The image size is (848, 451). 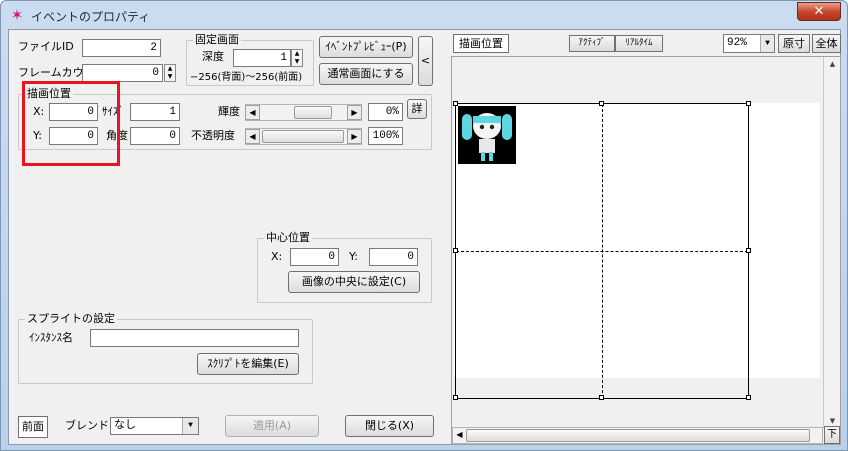 What do you see at coordinates (832, 64) in the screenshot?
I see `arrow-up-icon: ▲` at bounding box center [832, 64].